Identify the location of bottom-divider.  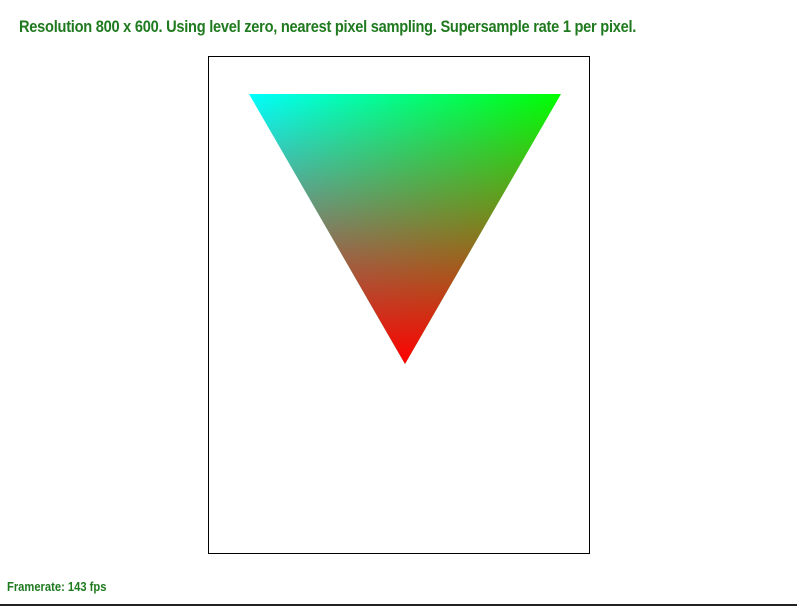
(398, 605).